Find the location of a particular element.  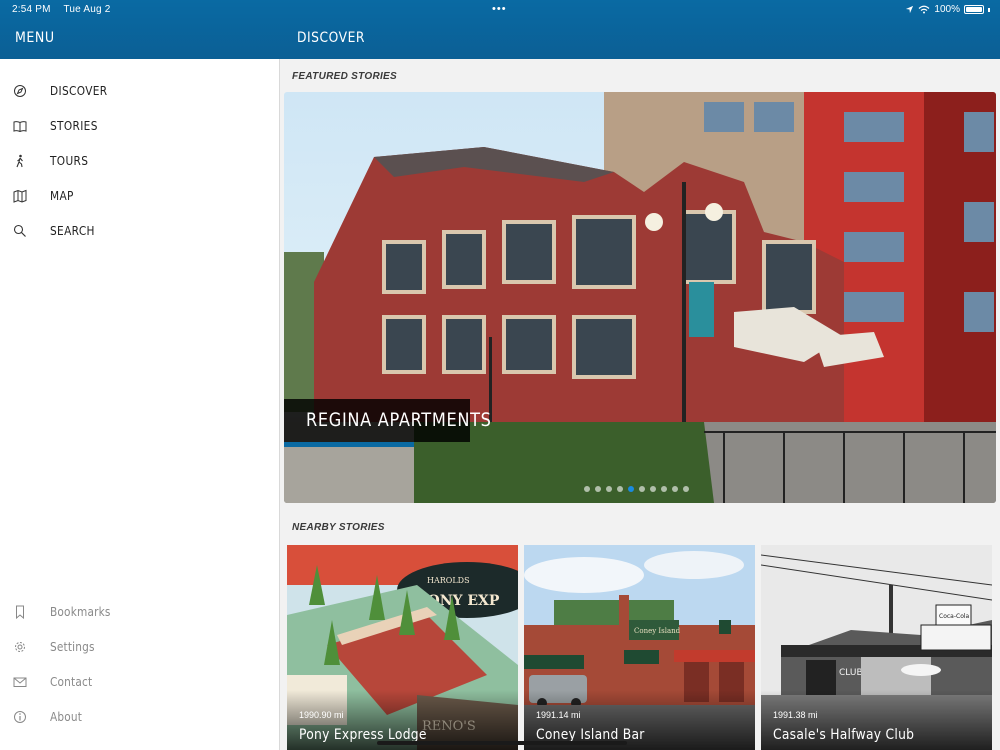

main-header: ••• 100% DISCOVER is located at coordinates (640, 29).